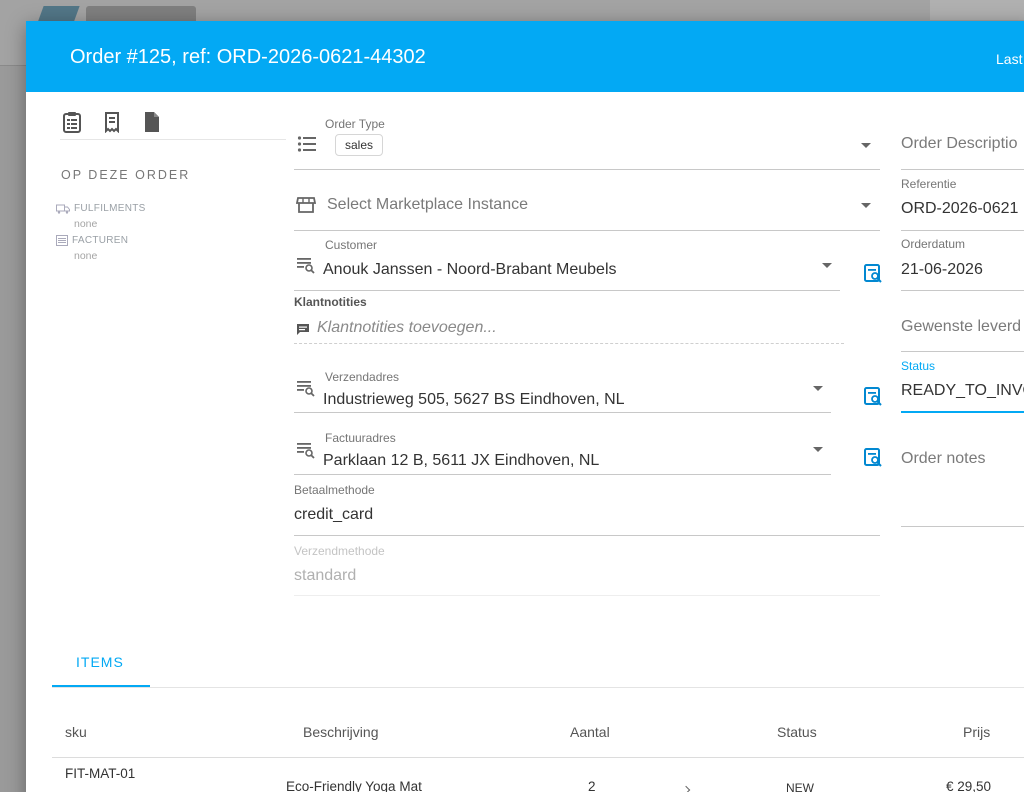 The width and height of the screenshot is (1024, 792). Describe the element at coordinates (330, 302) in the screenshot. I see `customer-notes-title: Klantnotities` at that location.